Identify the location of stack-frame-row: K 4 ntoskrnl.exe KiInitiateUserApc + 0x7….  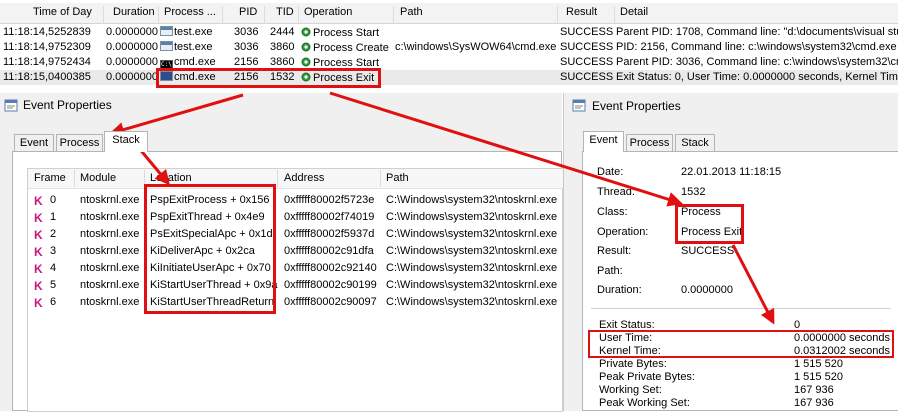
(296, 268).